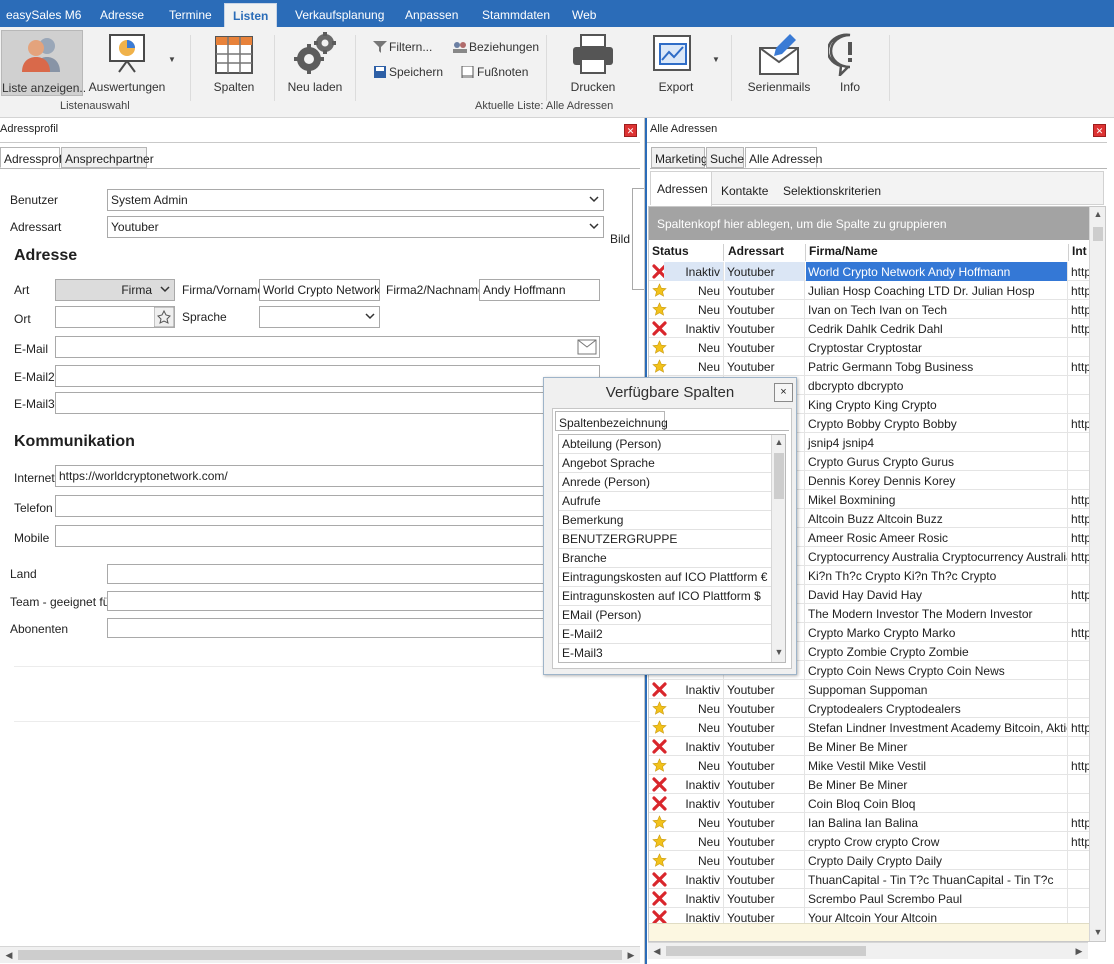 The height and width of the screenshot is (964, 1114). What do you see at coordinates (679, 157) in the screenshot?
I see `tab-marketing: Marketing` at bounding box center [679, 157].